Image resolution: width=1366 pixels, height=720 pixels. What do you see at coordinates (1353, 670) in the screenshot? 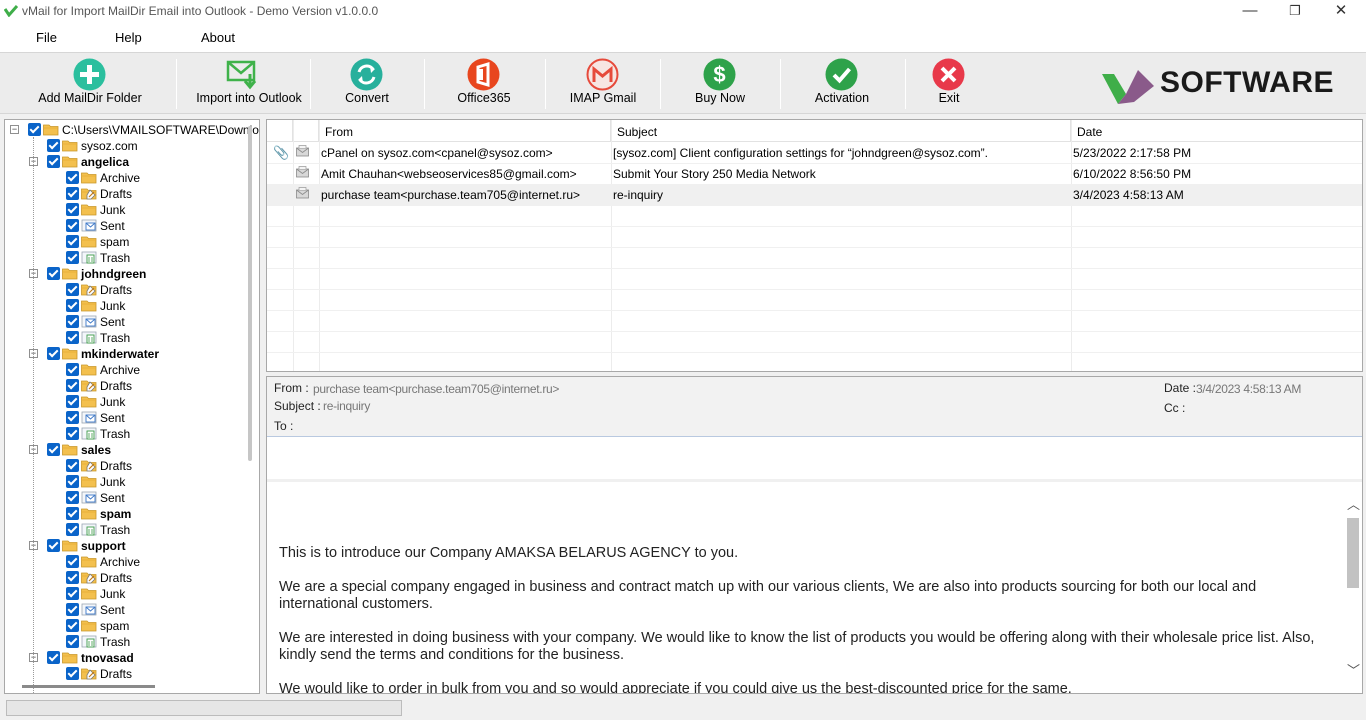
I see `scroll-down-icon: ﹀` at bounding box center [1353, 670].